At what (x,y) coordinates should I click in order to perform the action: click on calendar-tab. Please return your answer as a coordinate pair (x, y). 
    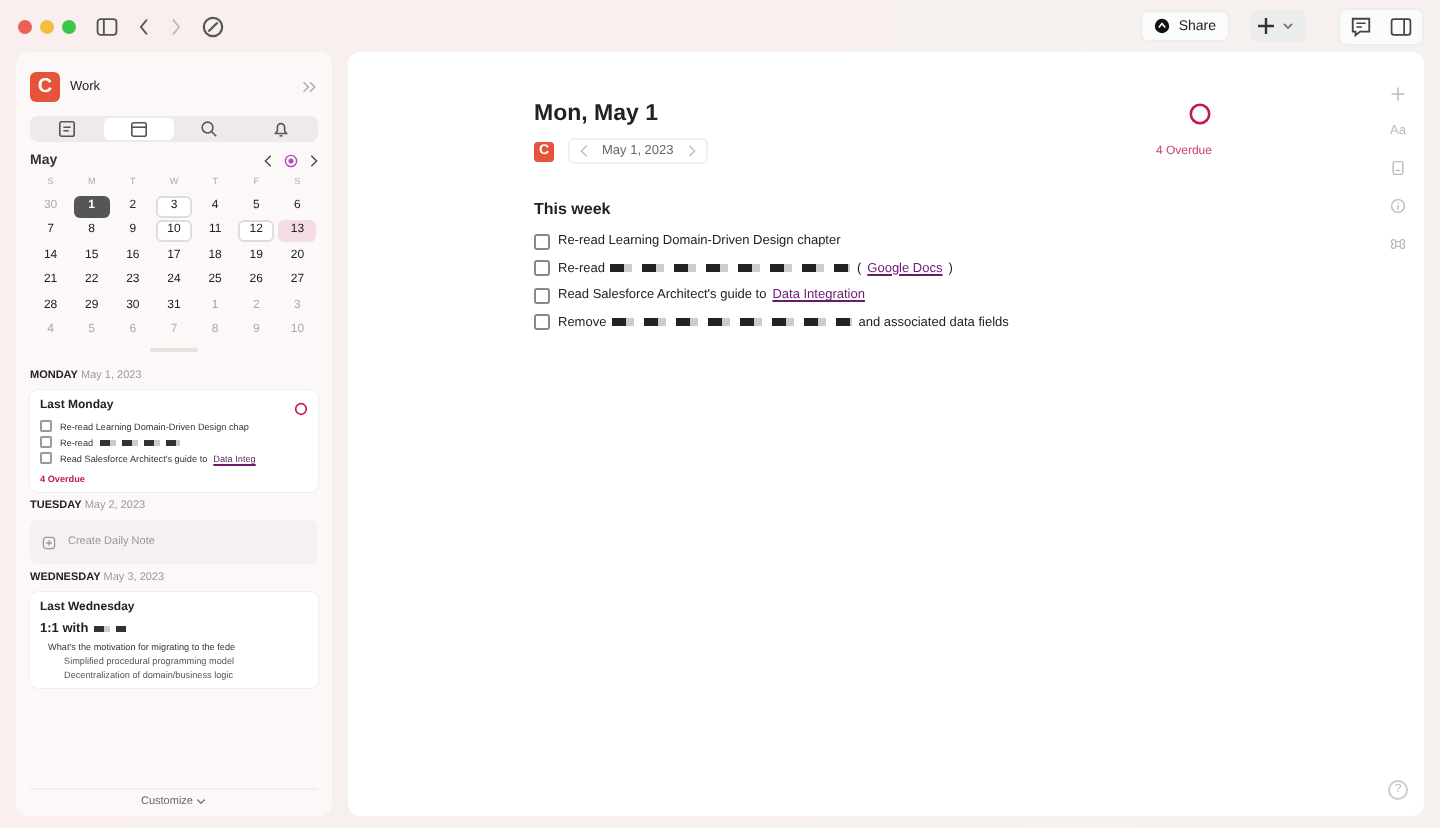
    Looking at the image, I should click on (138, 129).